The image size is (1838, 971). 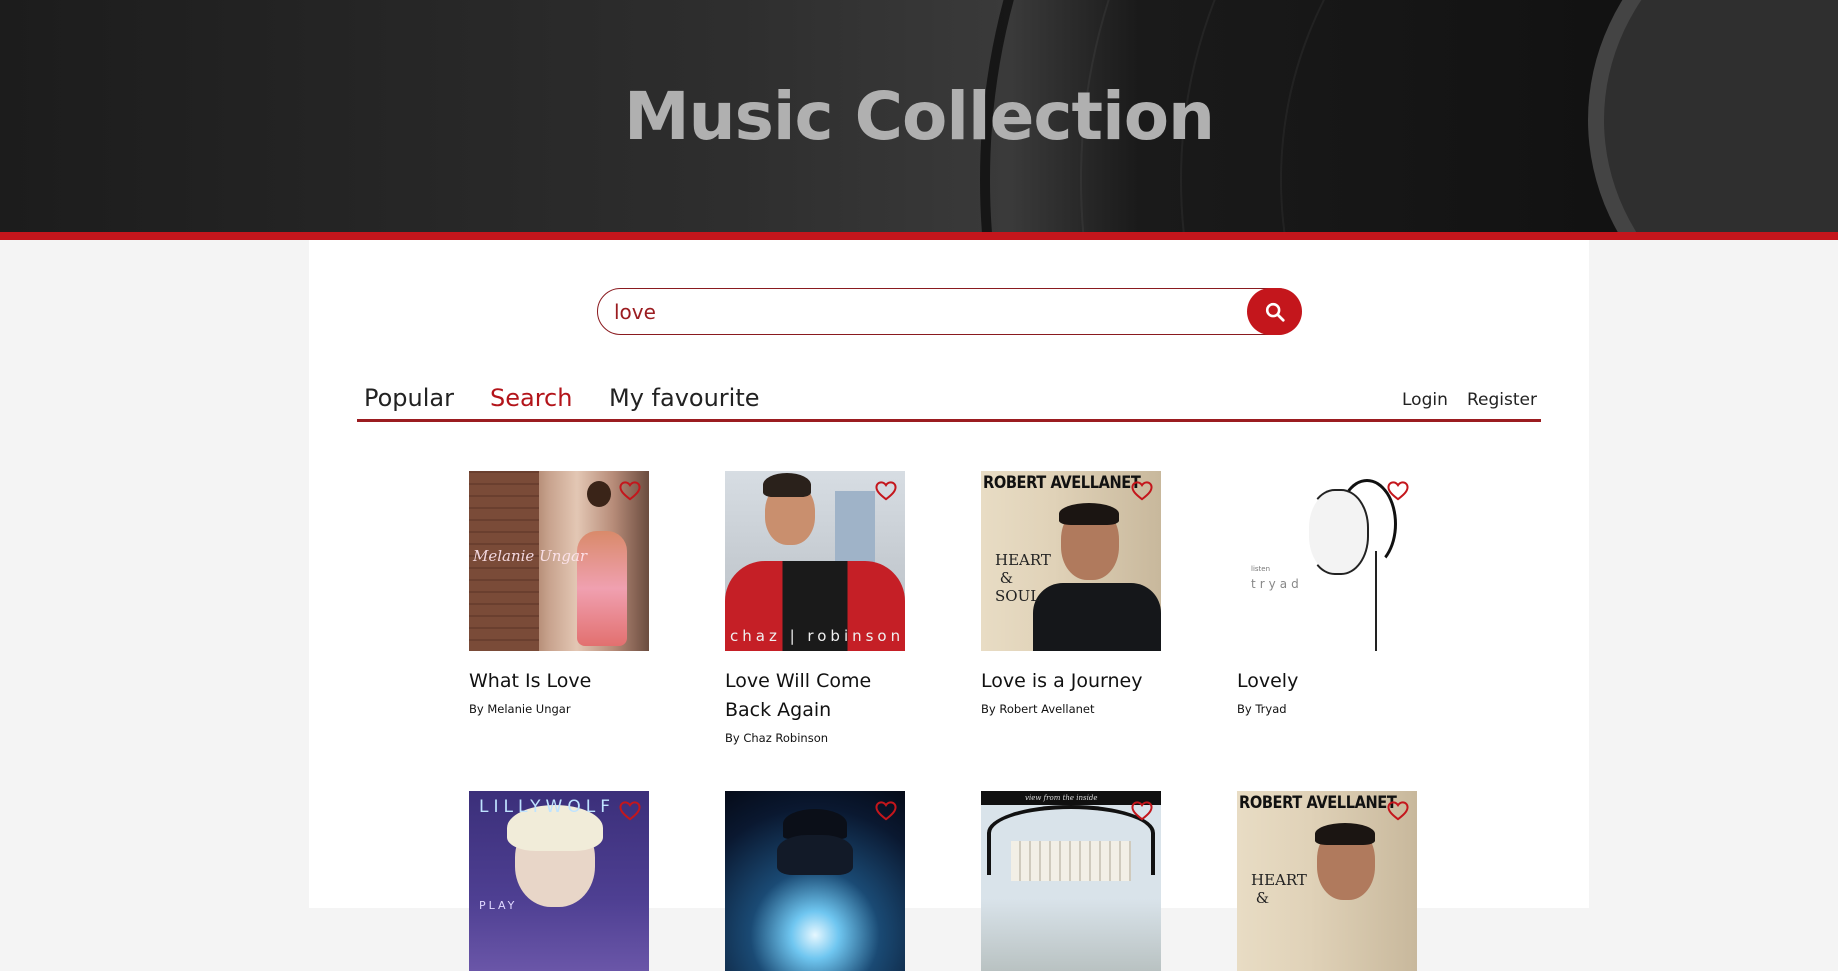 I want to click on figure-suit, so click(x=1097, y=617).